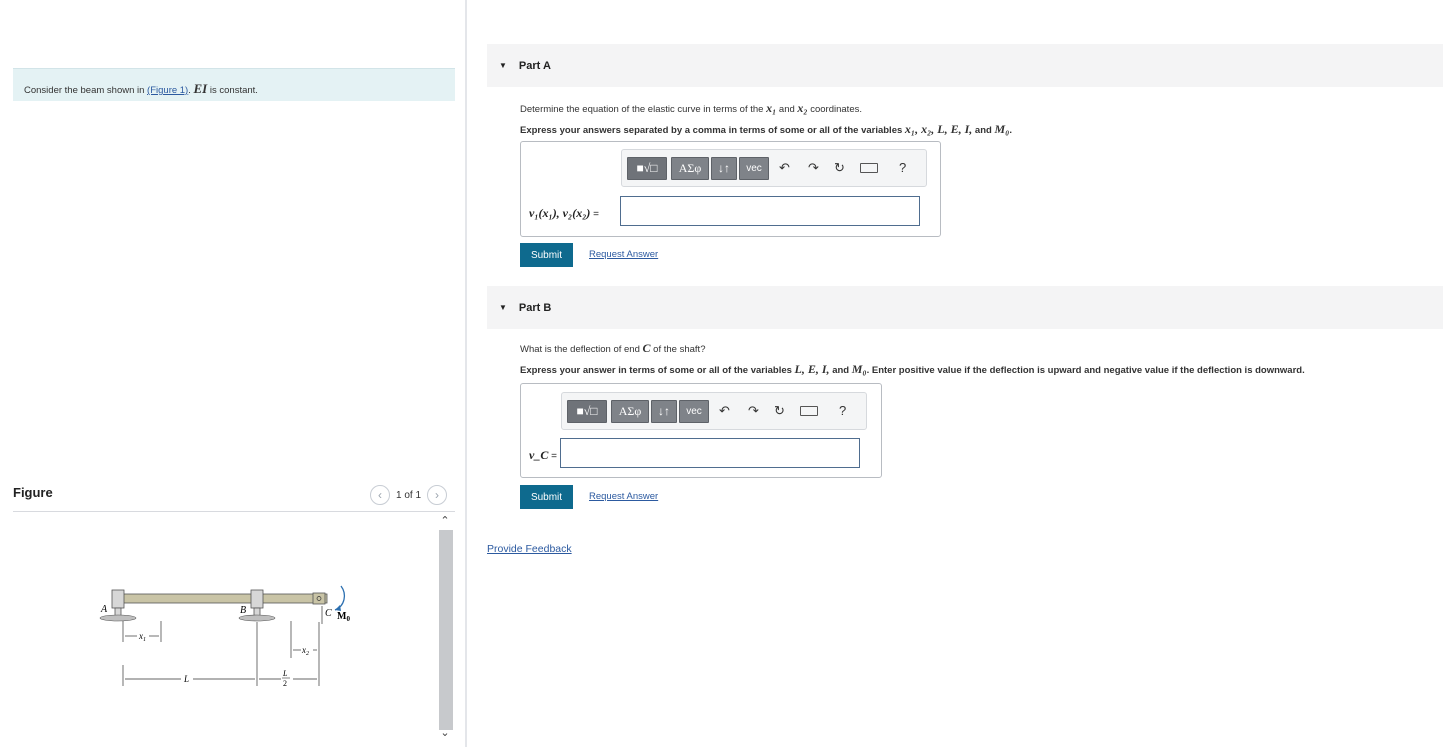  Describe the element at coordinates (546, 255) in the screenshot. I see `part-a-submit-button: Submit` at that location.